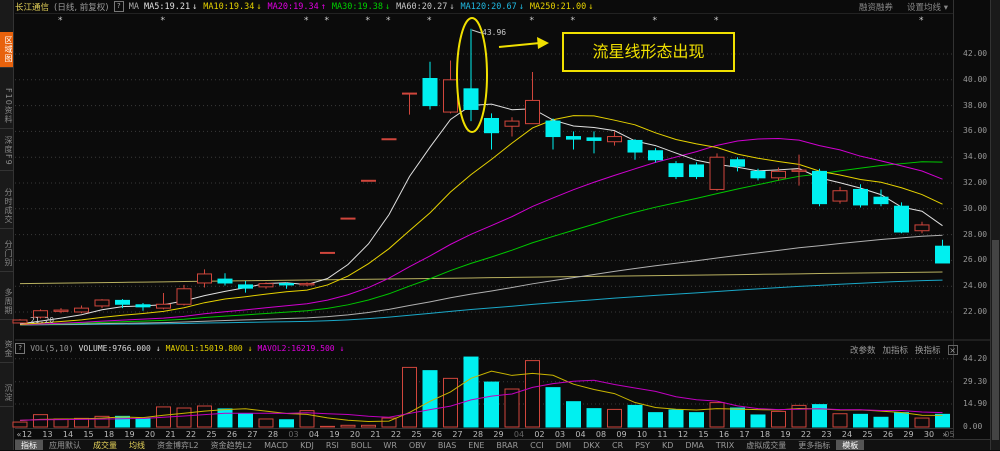 This screenshot has width=1000, height=451. What do you see at coordinates (276, 445) in the screenshot?
I see `indicator-tab: MACD` at bounding box center [276, 445].